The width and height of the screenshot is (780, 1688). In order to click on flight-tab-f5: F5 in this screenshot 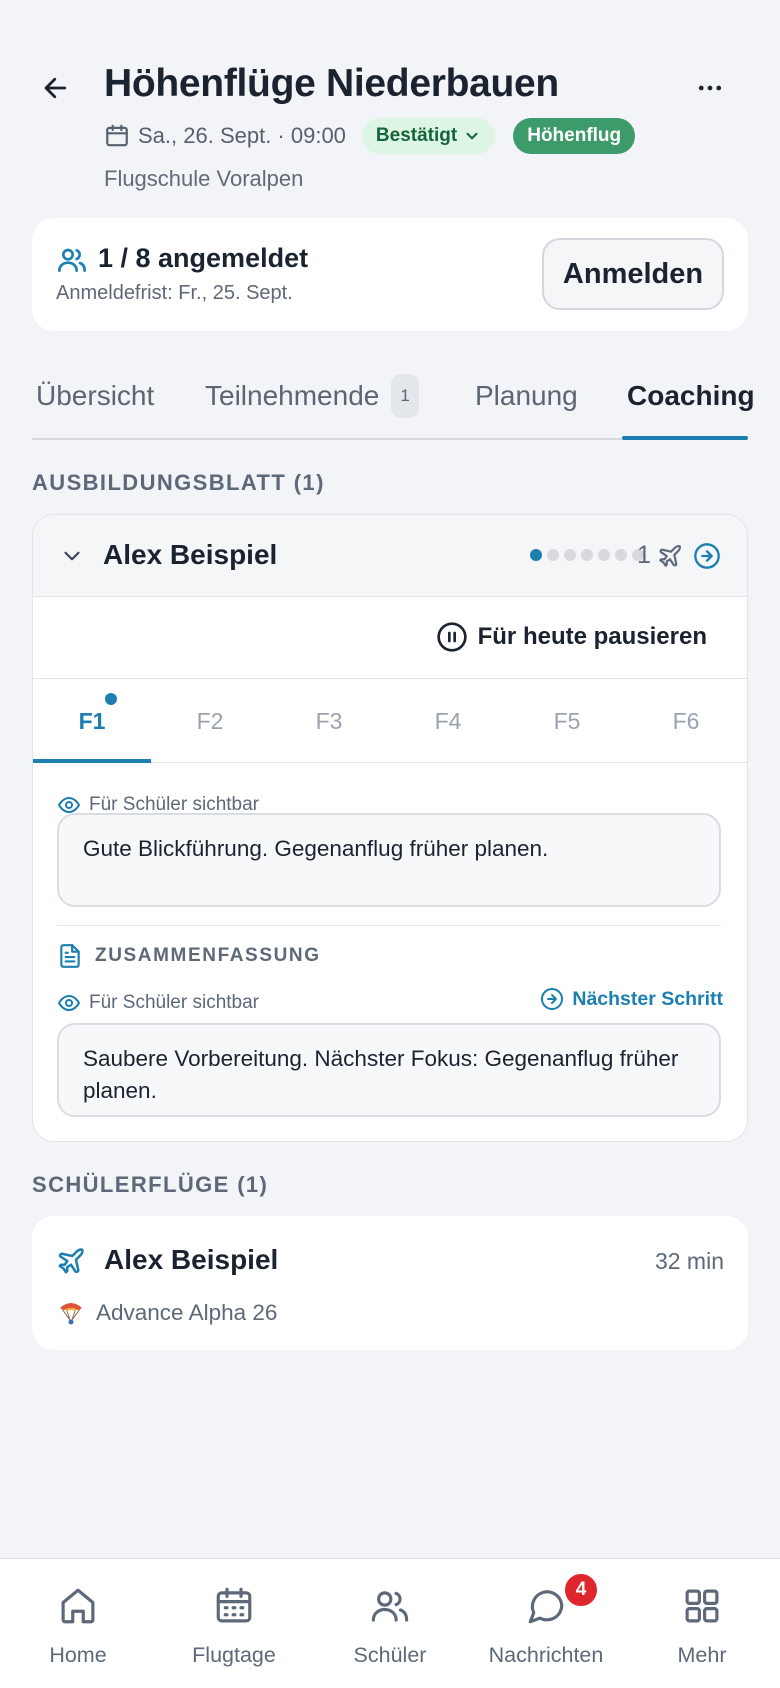, I will do `click(567, 721)`.